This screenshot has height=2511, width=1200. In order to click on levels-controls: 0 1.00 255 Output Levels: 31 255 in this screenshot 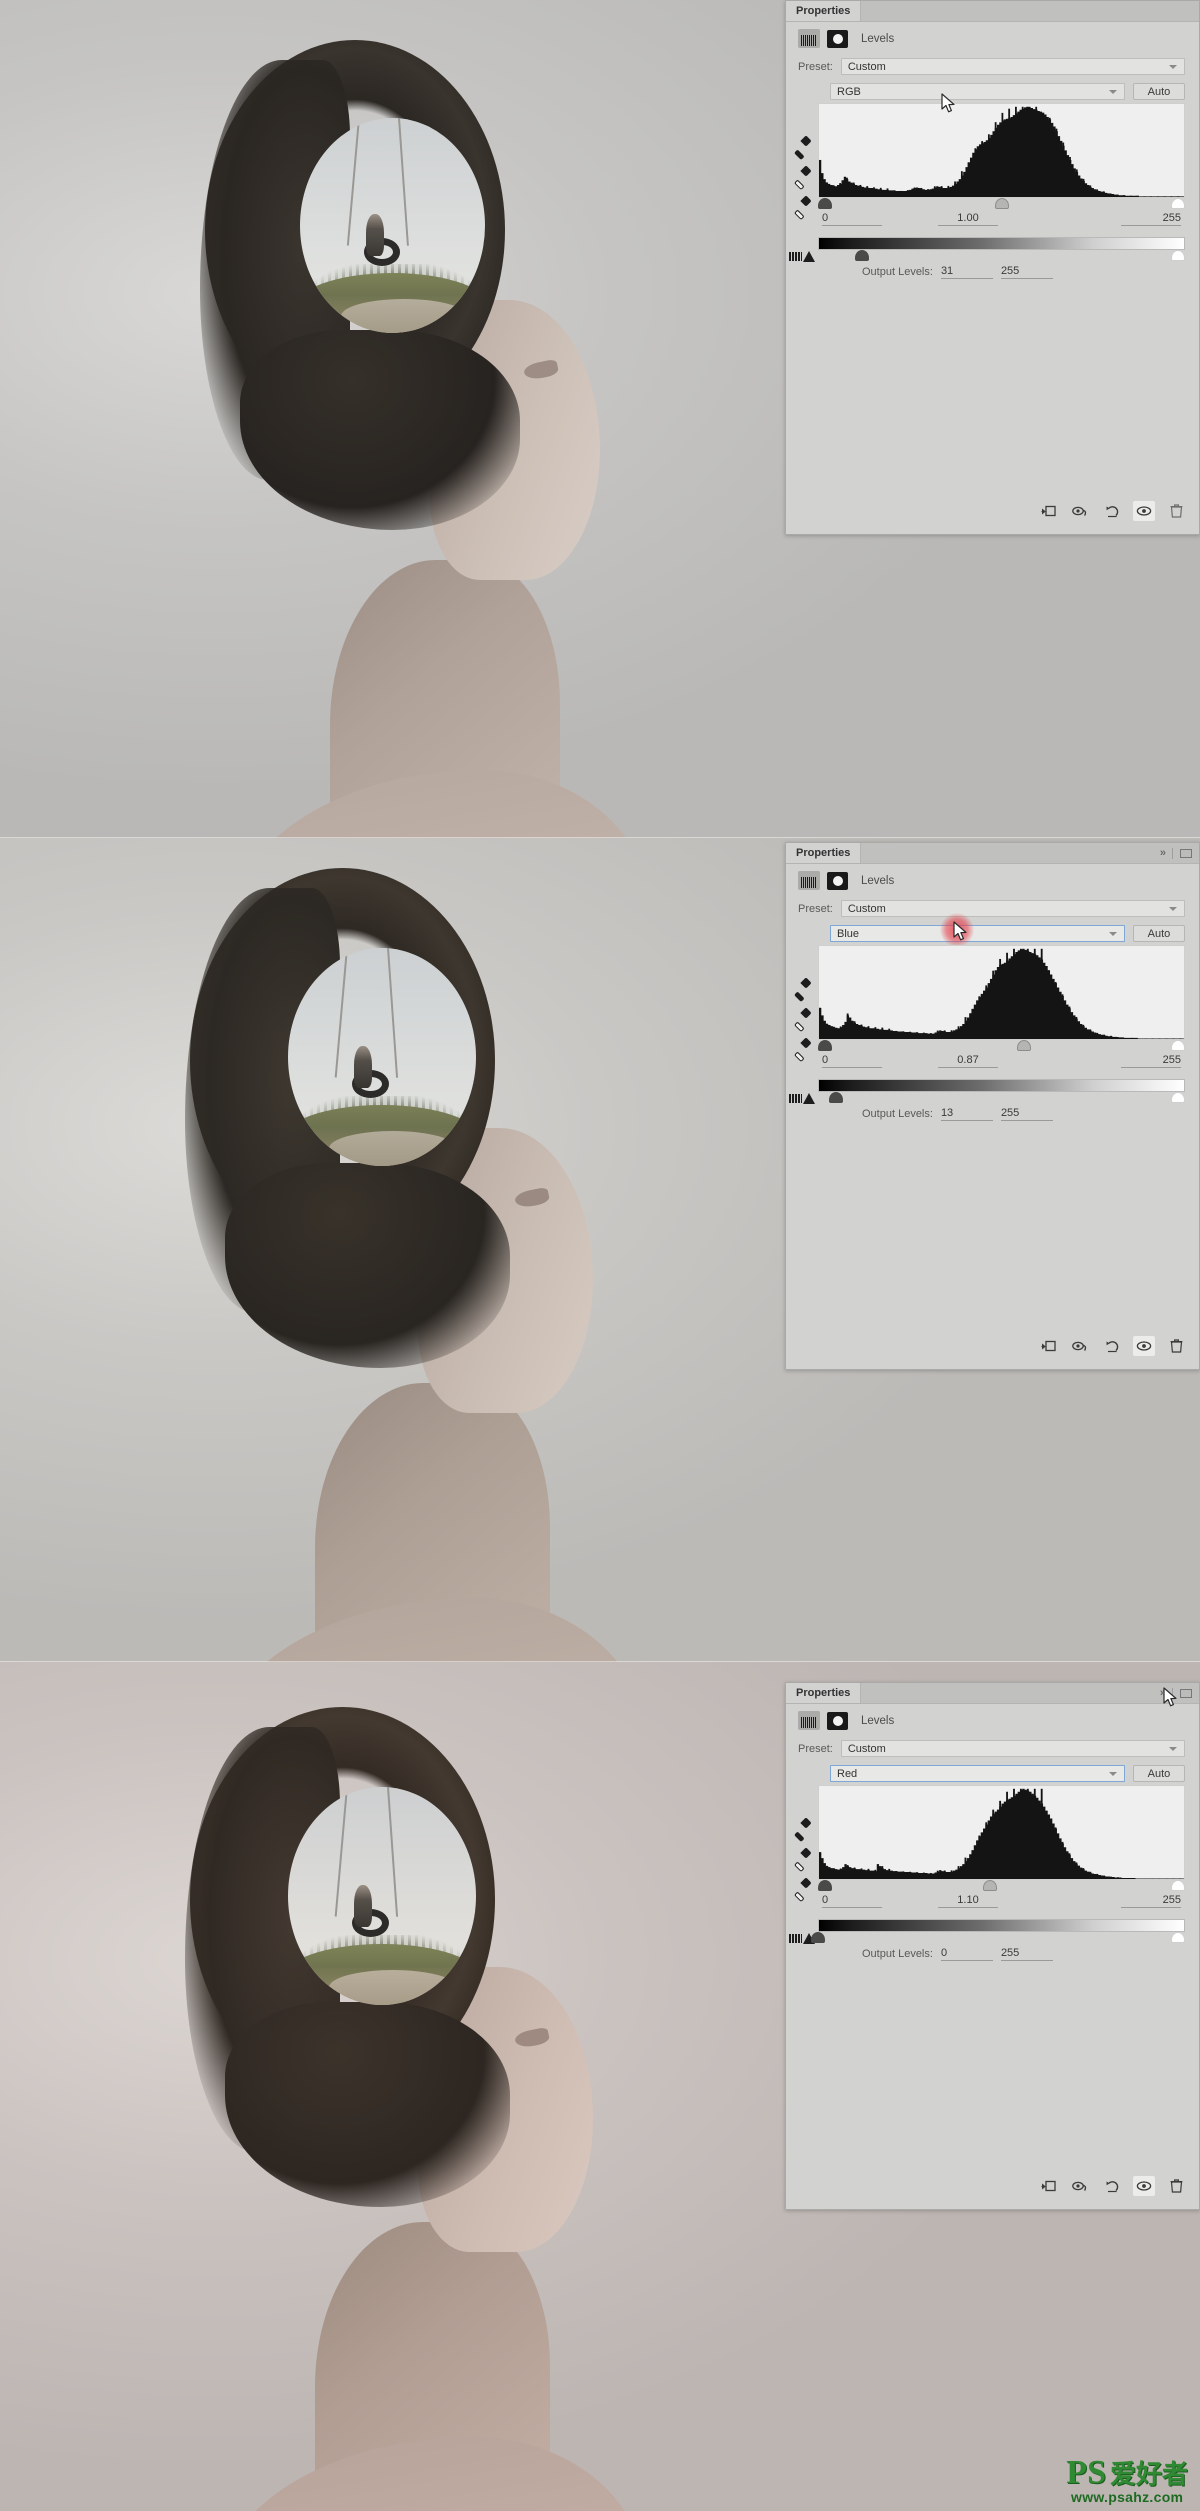, I will do `click(1008, 191)`.